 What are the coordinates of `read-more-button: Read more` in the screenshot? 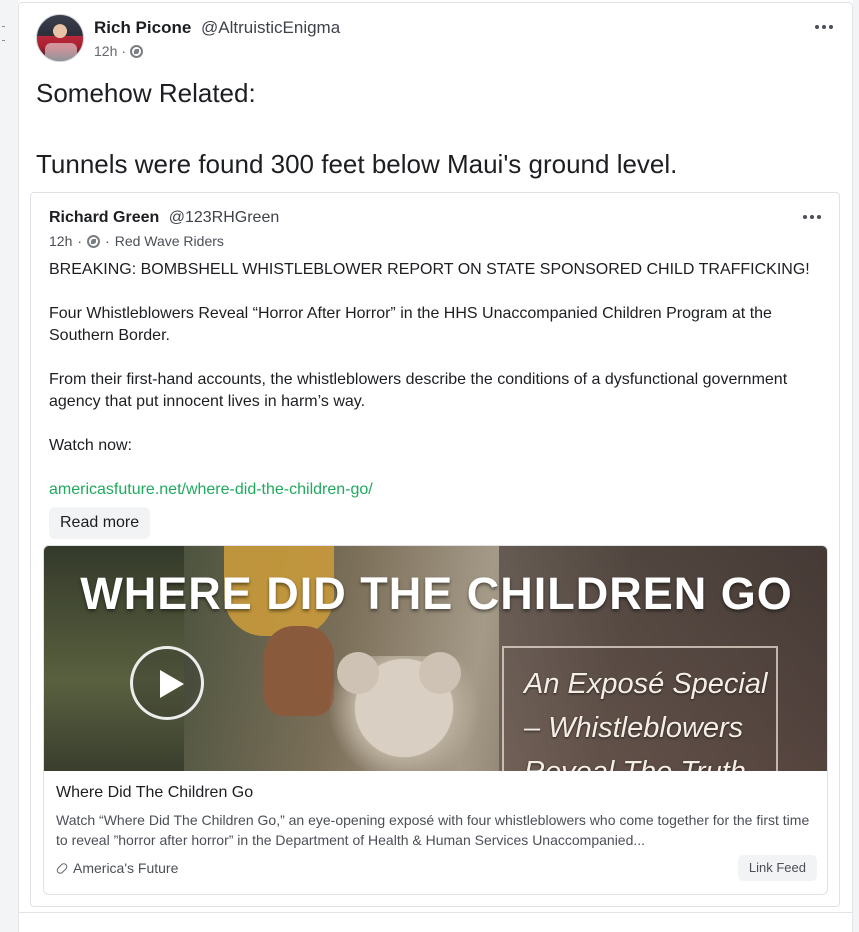 It's located at (100, 523).